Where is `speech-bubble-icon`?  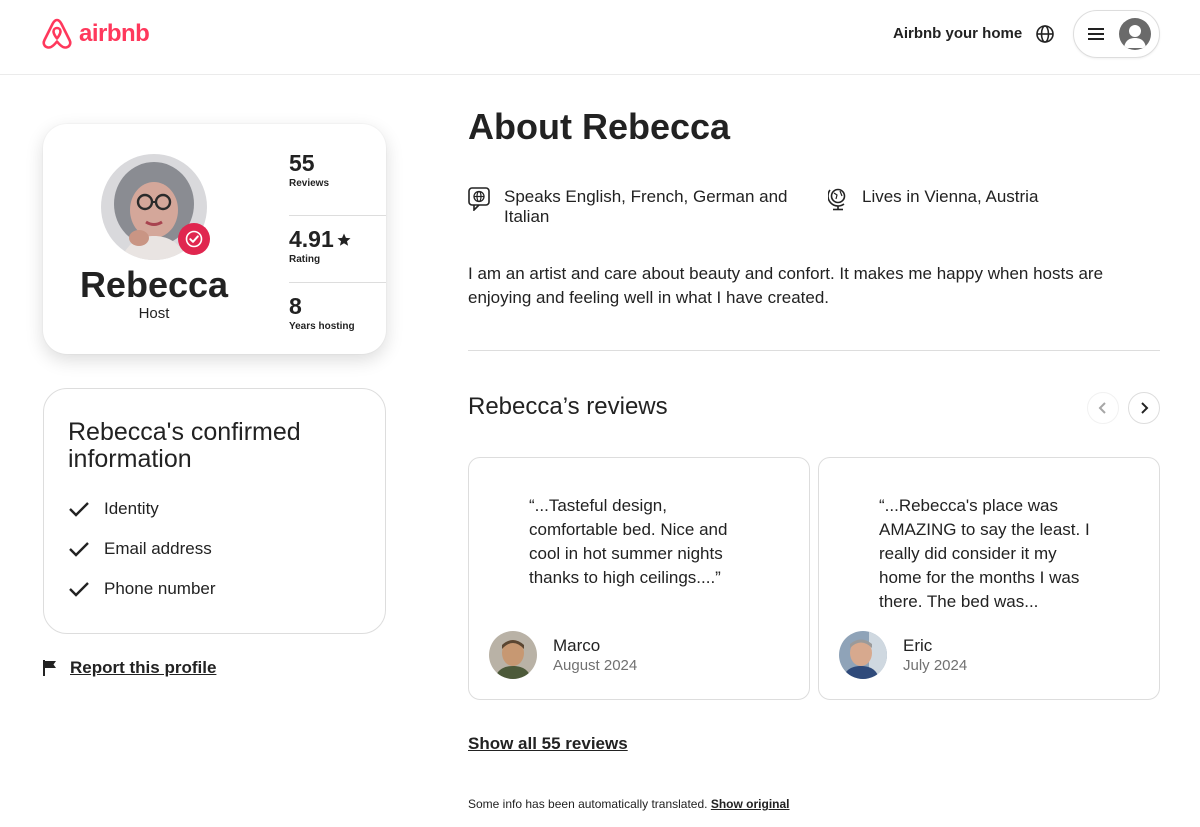
speech-bubble-icon is located at coordinates (479, 199).